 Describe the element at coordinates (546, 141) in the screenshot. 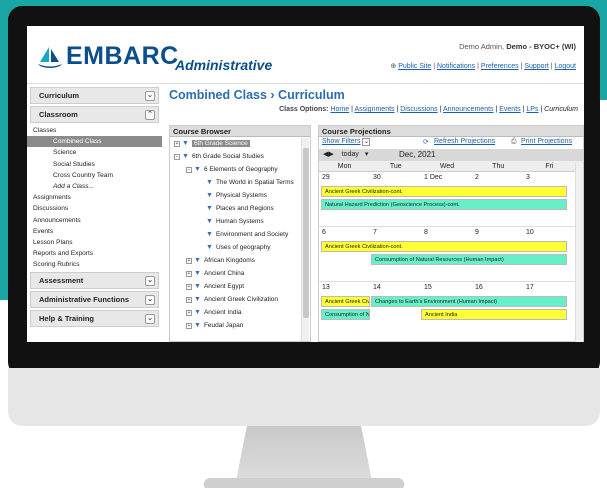

I see `print-projections-link: Print Projections` at that location.